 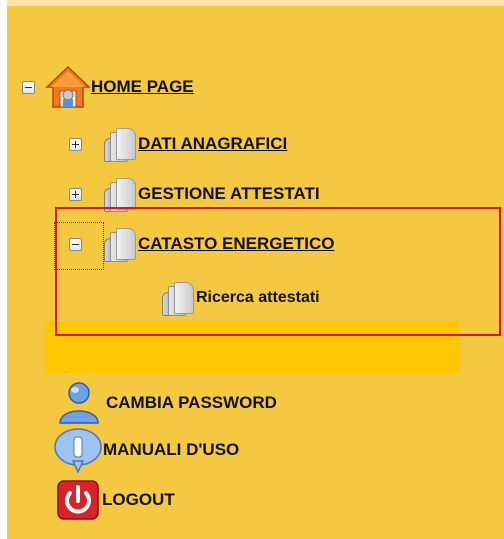 What do you see at coordinates (78, 500) in the screenshot?
I see `power-icon` at bounding box center [78, 500].